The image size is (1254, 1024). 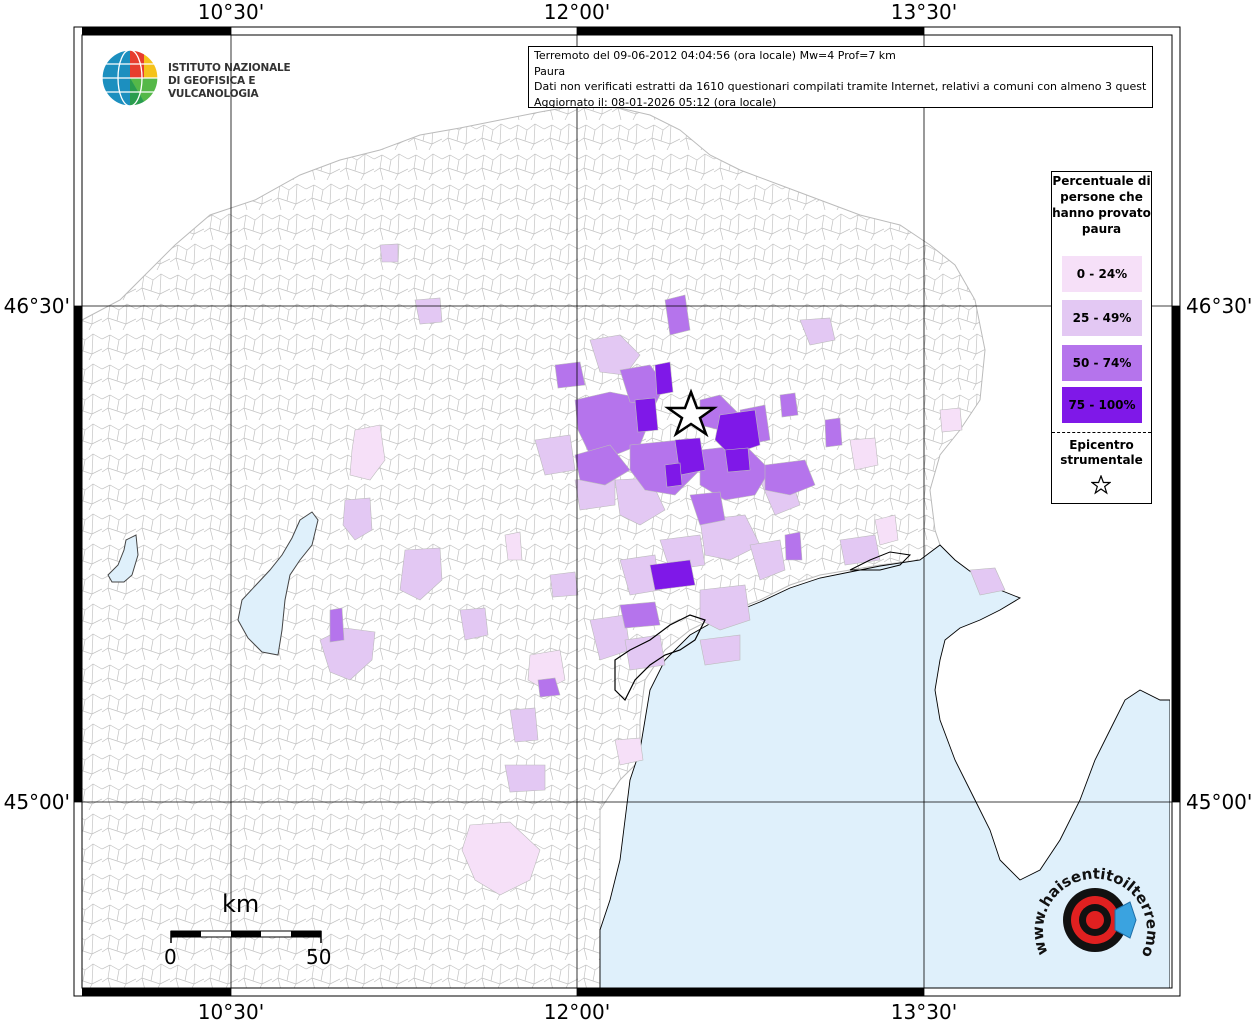 What do you see at coordinates (1102, 318) in the screenshot?
I see `legend-item-1: 25 - 49%` at bounding box center [1102, 318].